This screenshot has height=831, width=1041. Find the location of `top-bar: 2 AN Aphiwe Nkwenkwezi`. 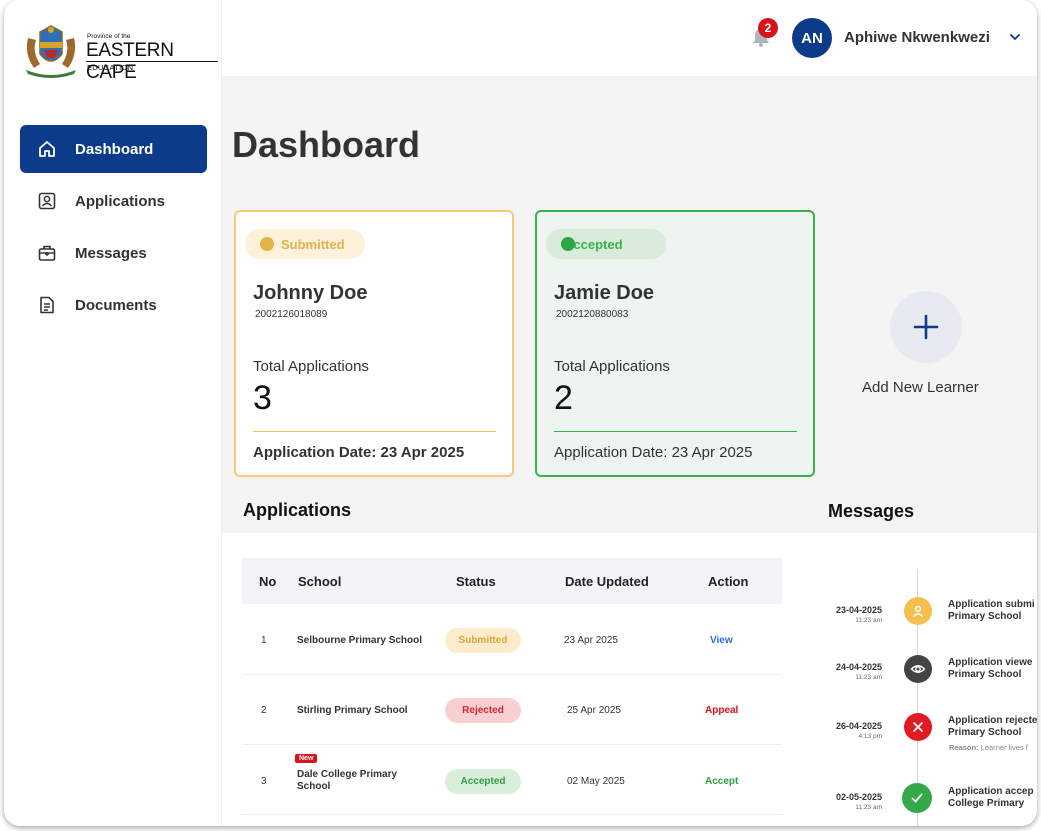

top-bar: 2 AN Aphiwe Nkwenkwezi is located at coordinates (629, 38).